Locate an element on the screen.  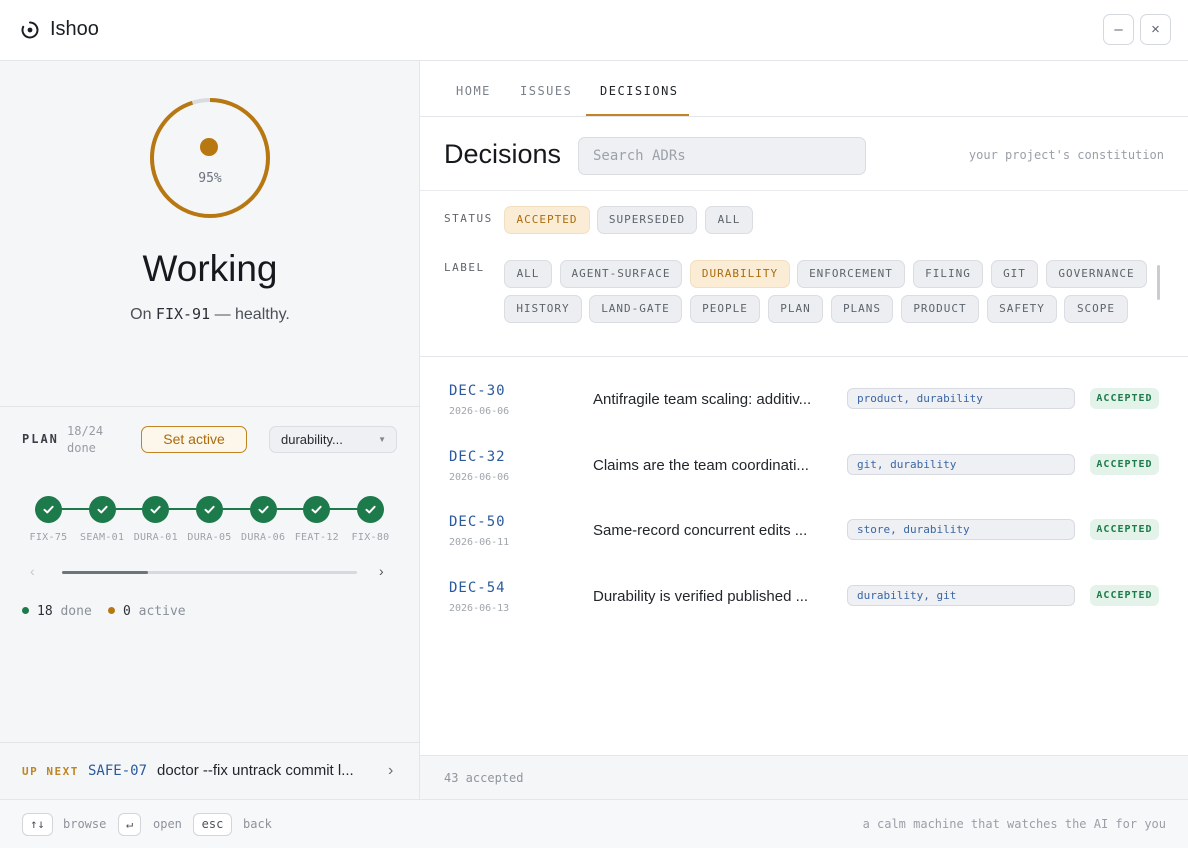
label-chip: ALL is located at coordinates (528, 274).